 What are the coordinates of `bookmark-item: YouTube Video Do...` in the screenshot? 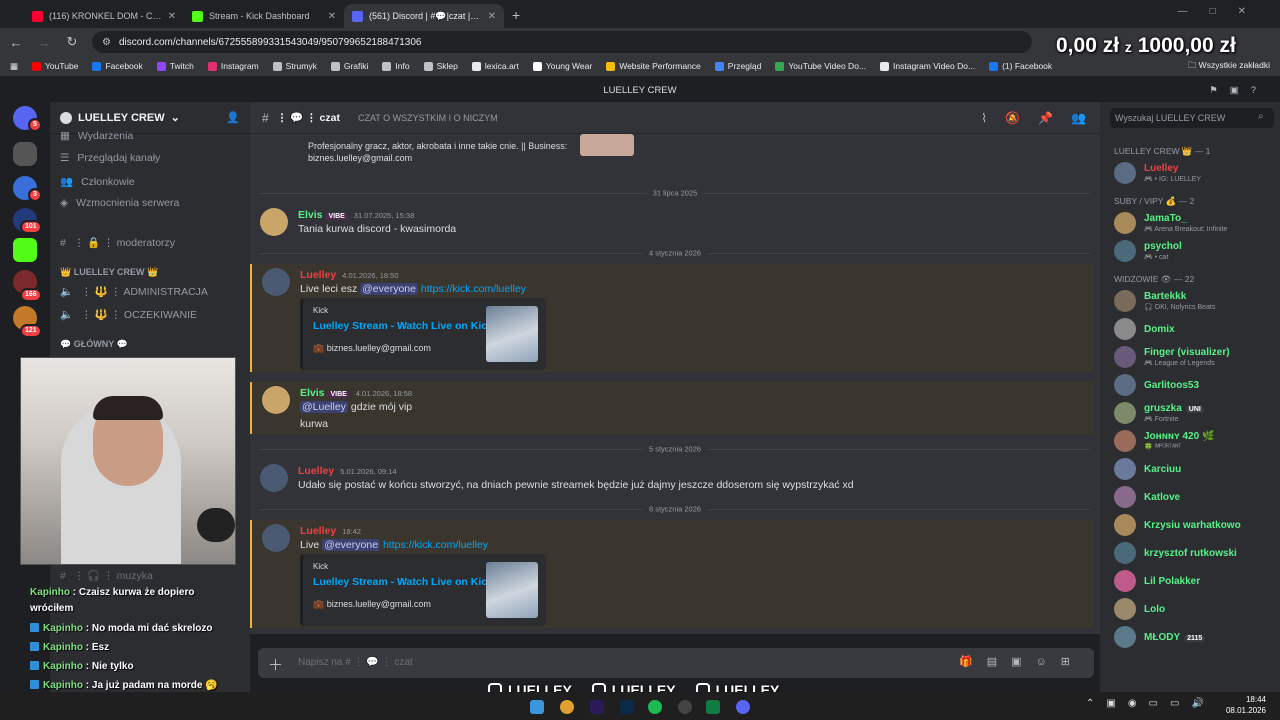 It's located at (820, 66).